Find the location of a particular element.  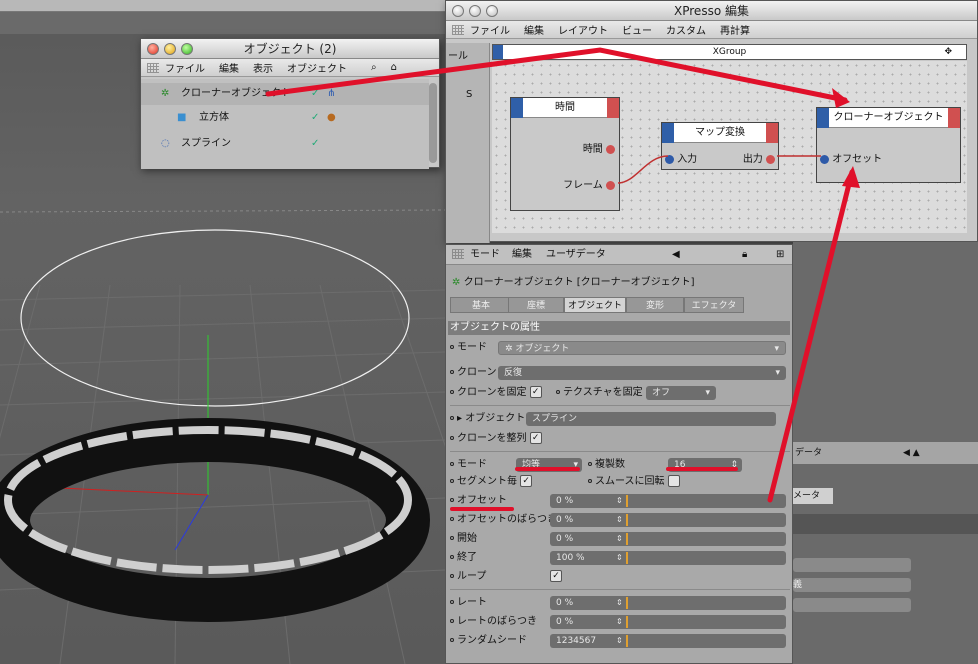

param-label: 開始 is located at coordinates (467, 538).